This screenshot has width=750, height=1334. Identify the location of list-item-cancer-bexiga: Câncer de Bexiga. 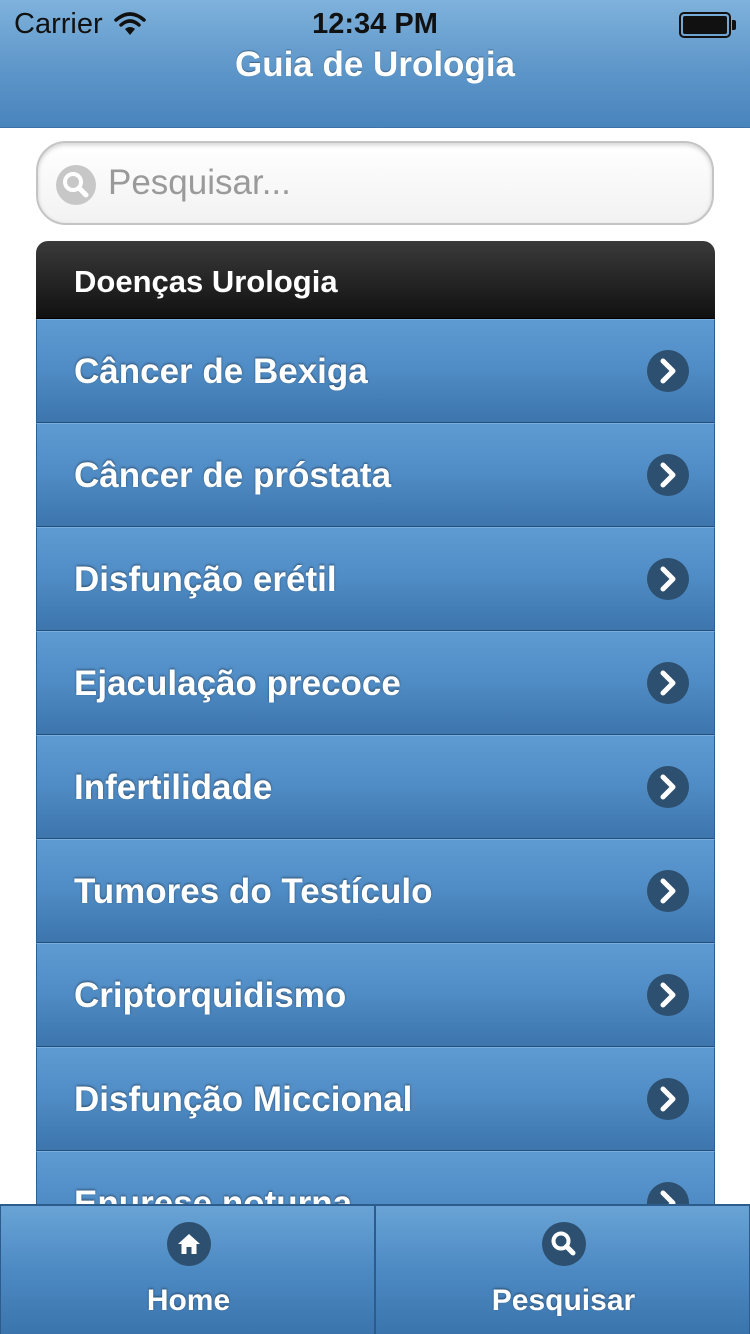
(375, 371).